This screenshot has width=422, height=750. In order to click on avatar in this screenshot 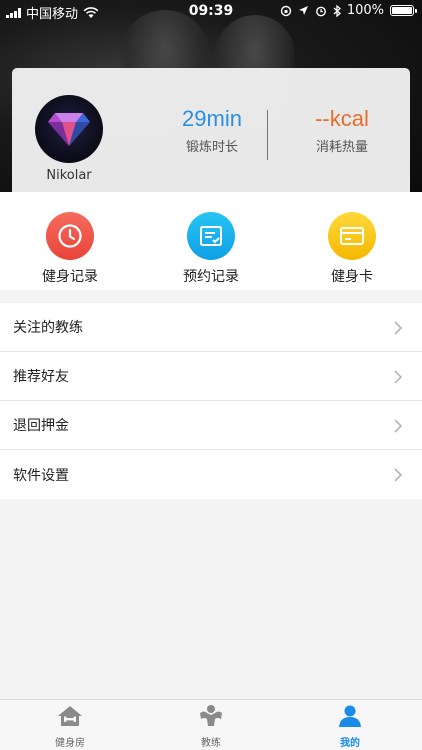, I will do `click(69, 129)`.